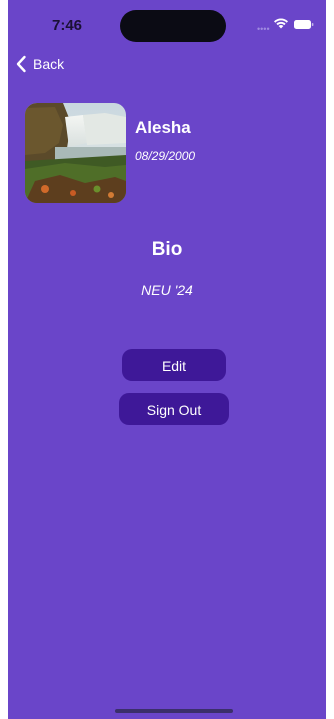 The height and width of the screenshot is (719, 334). Describe the element at coordinates (304, 24) in the screenshot. I see `battery-icon` at that location.